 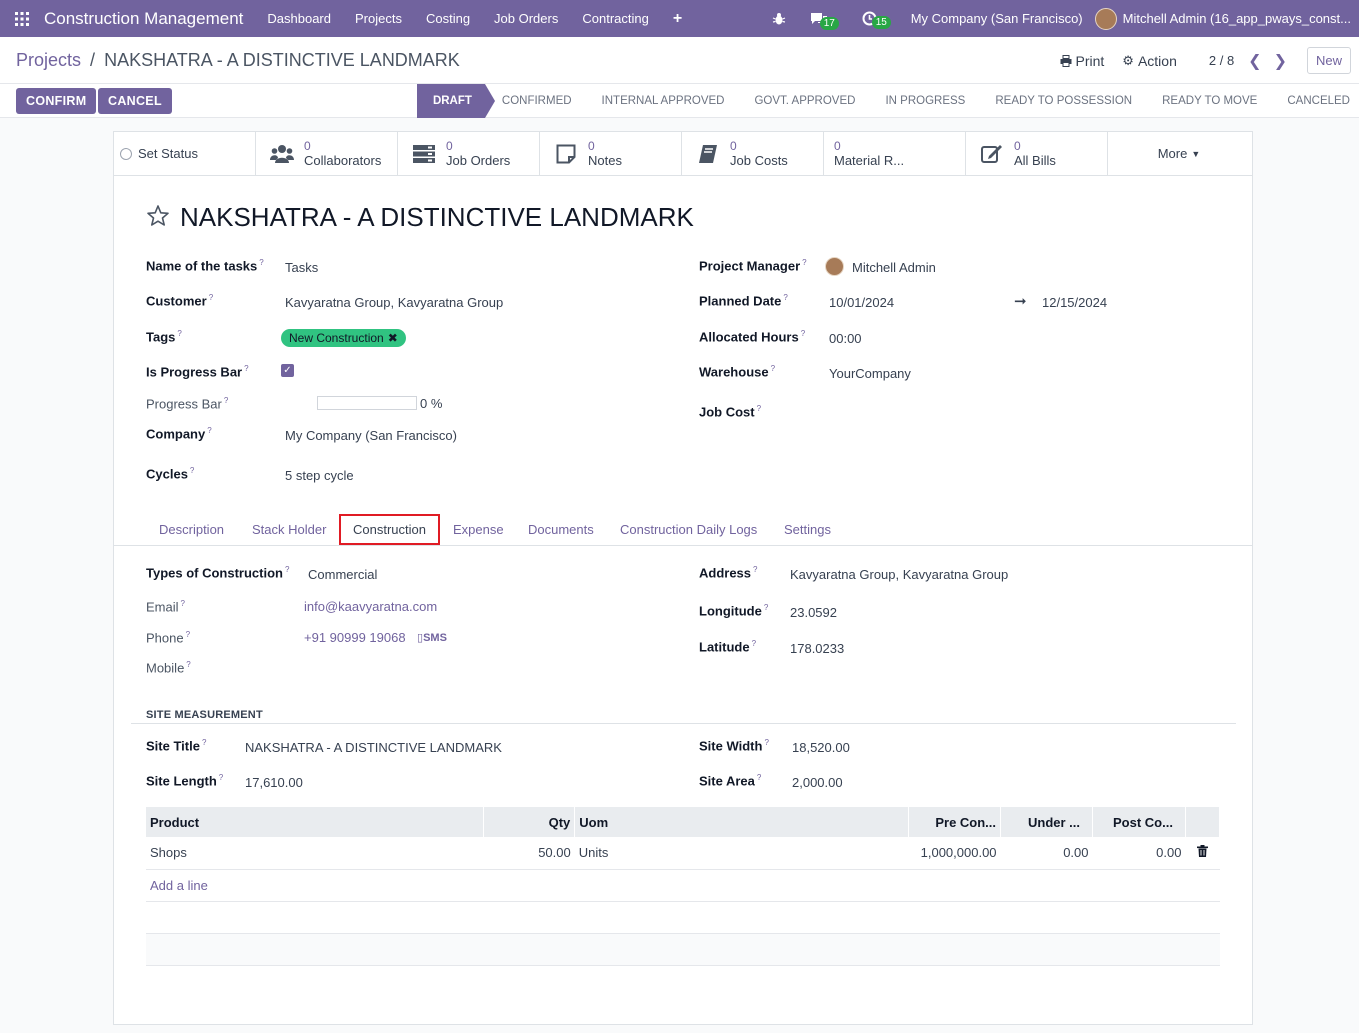 I want to click on label-warehouse: Warehouse?, so click(x=737, y=372).